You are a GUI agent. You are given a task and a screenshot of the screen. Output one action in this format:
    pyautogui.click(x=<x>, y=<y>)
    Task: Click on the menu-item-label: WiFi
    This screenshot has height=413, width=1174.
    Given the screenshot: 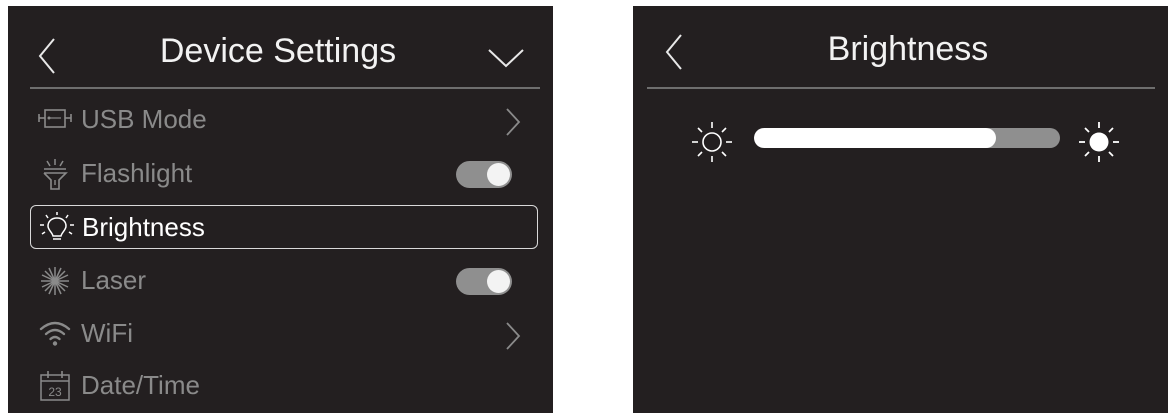 What is the action you would take?
    pyautogui.click(x=107, y=333)
    